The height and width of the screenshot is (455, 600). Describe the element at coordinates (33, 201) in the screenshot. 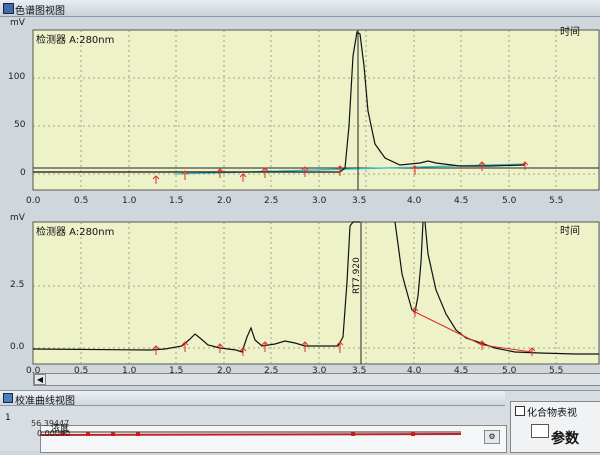

I see `upper-x-tick: 0.0` at that location.